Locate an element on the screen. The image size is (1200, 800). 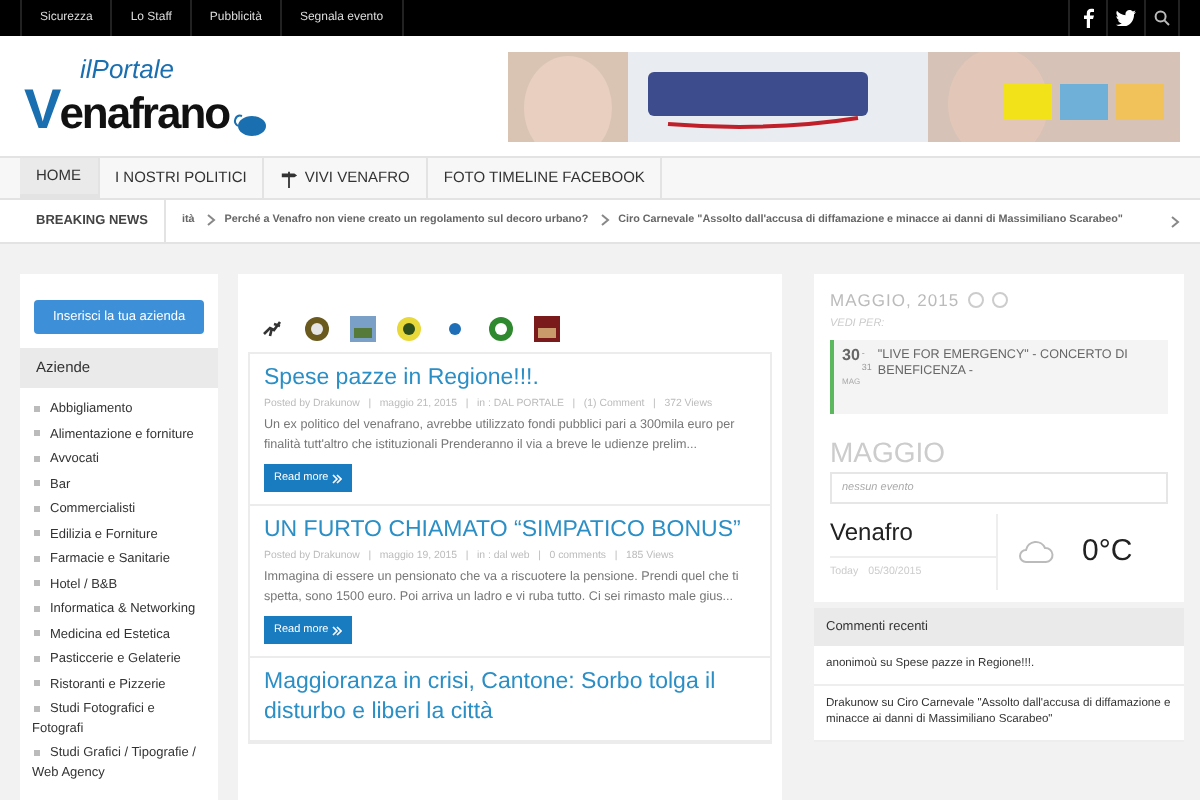
event-day: 30 is located at coordinates (851, 356).